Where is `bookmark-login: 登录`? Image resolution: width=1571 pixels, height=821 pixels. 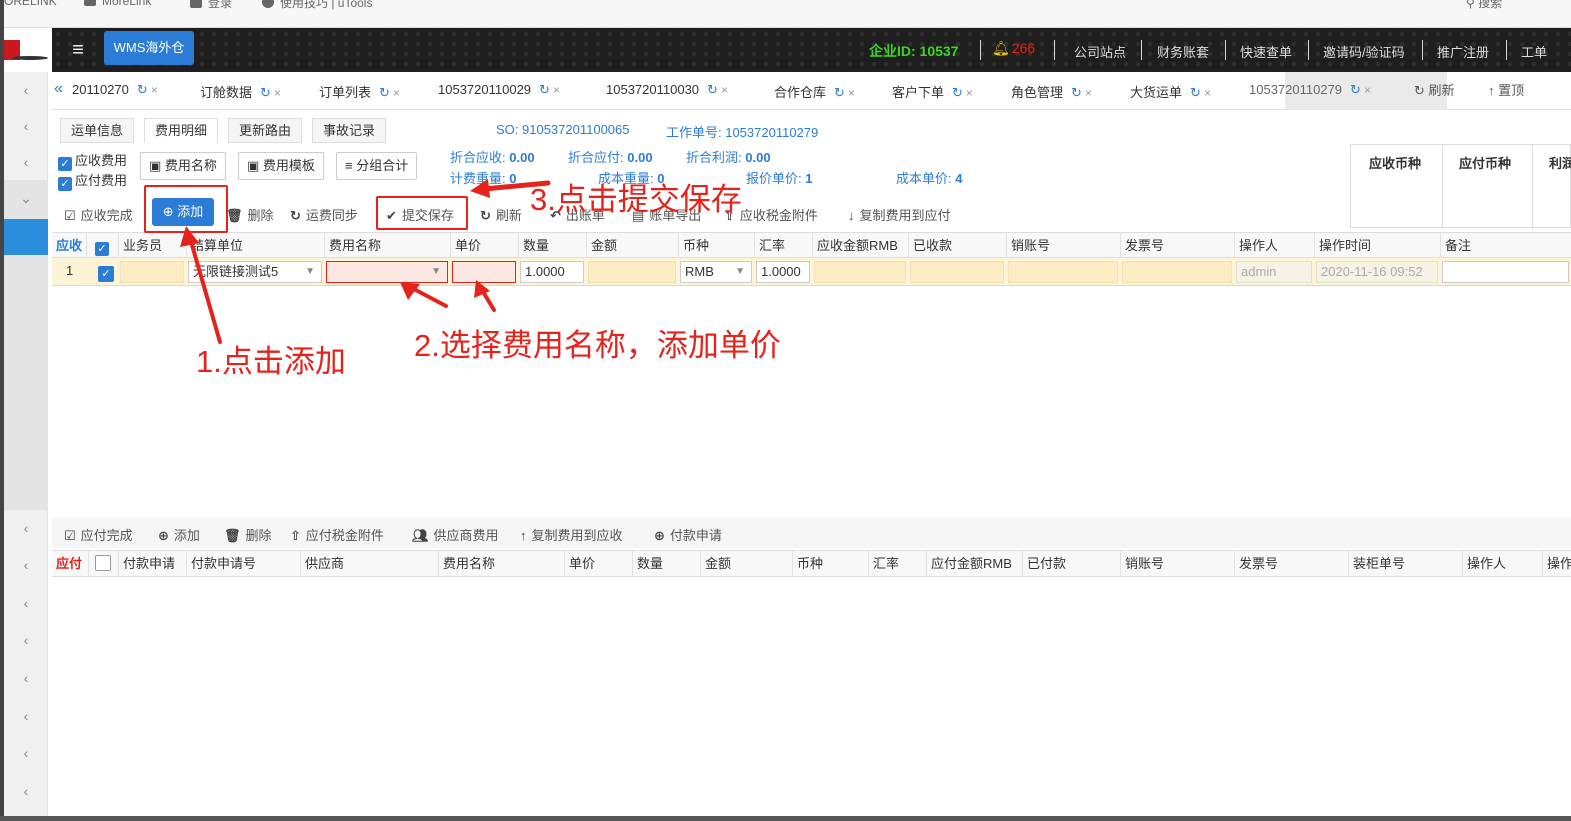
bookmark-login: 登录 is located at coordinates (211, 5).